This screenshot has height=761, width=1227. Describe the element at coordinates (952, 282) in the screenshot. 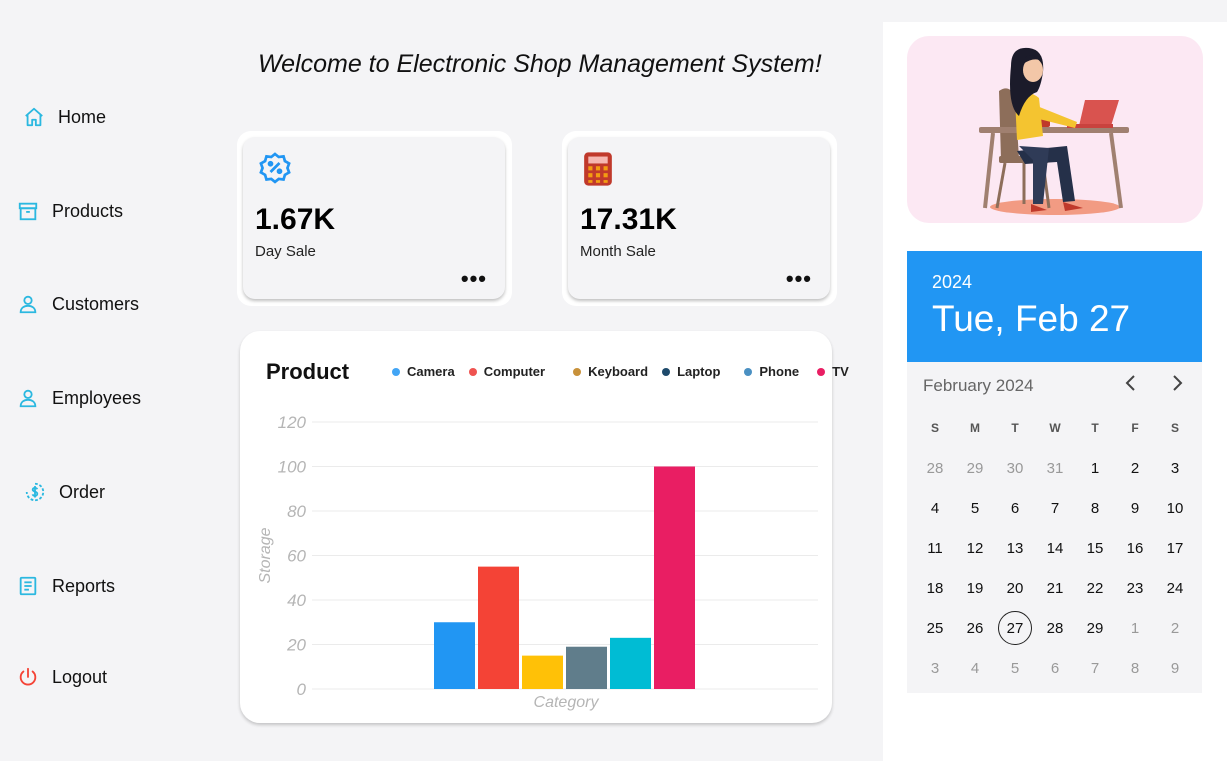

I see `calendar-year: 2024` at that location.